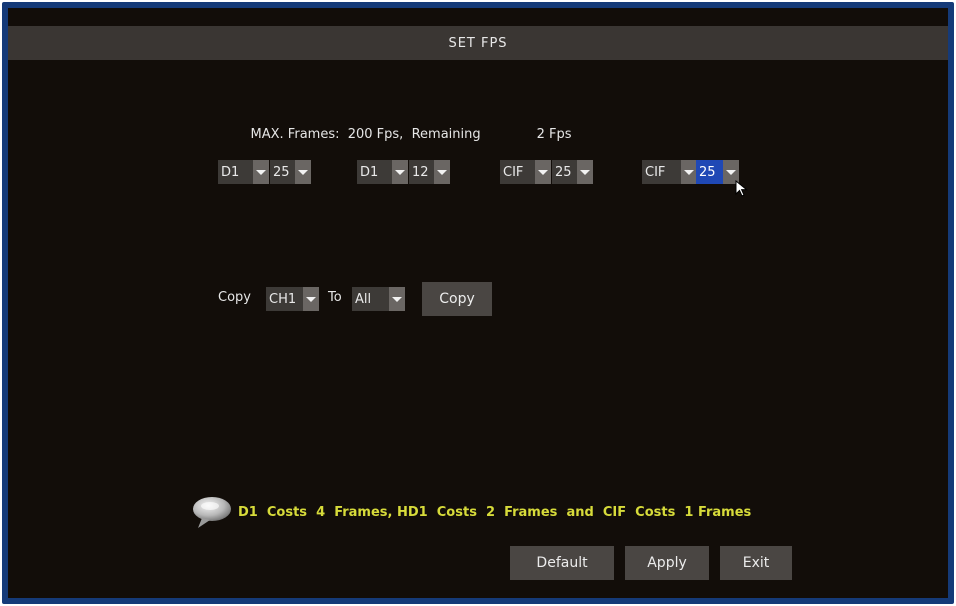  I want to click on ch2-resolution-select: D1, so click(382, 172).